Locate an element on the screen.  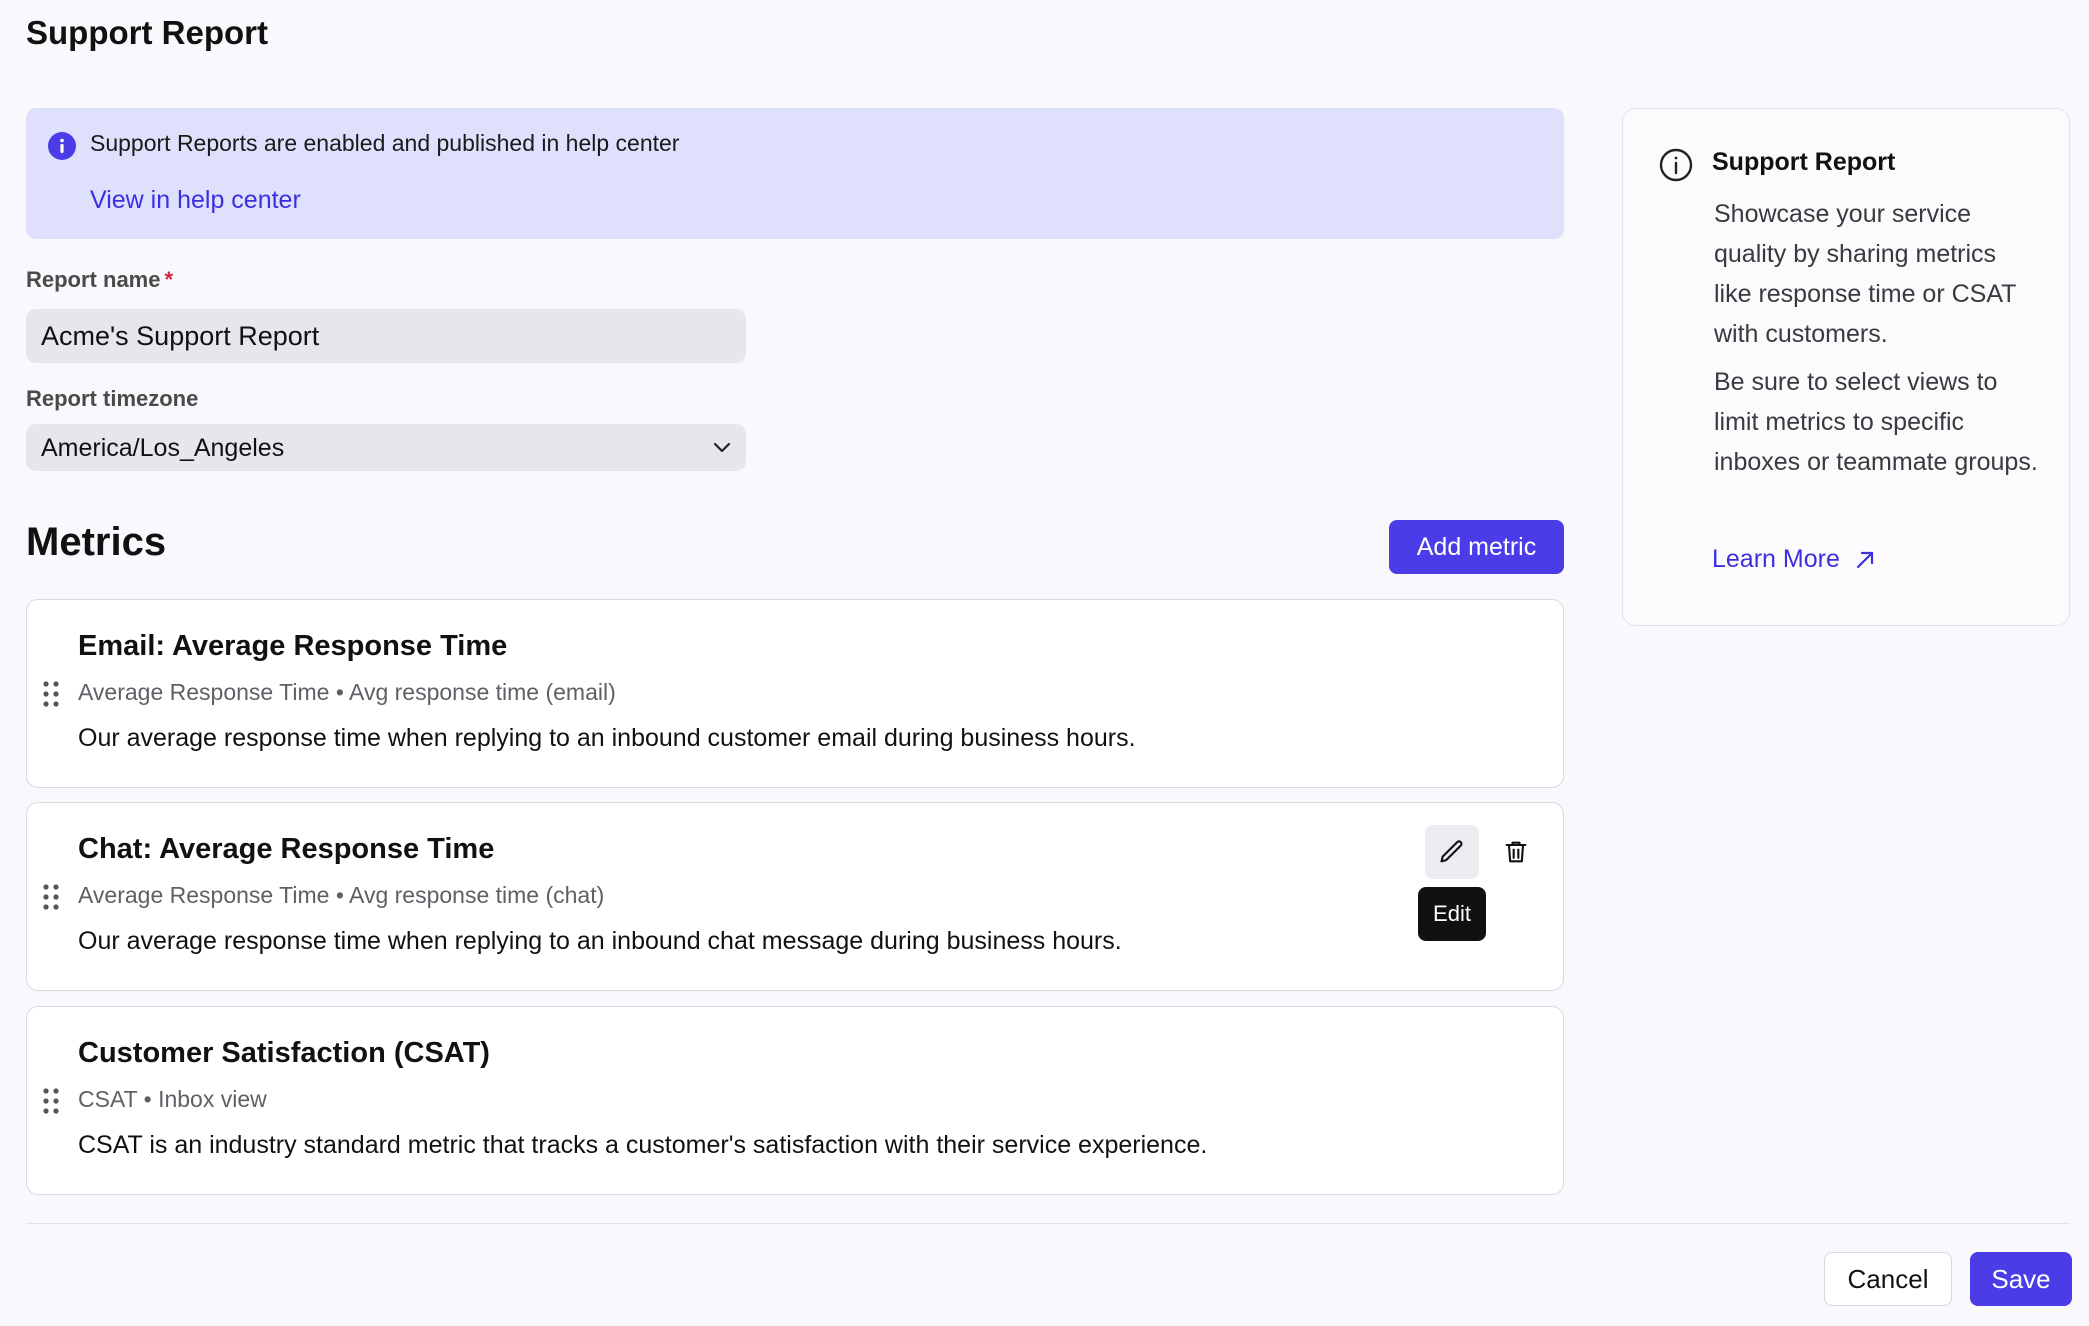
delete-metric-button is located at coordinates (1516, 852).